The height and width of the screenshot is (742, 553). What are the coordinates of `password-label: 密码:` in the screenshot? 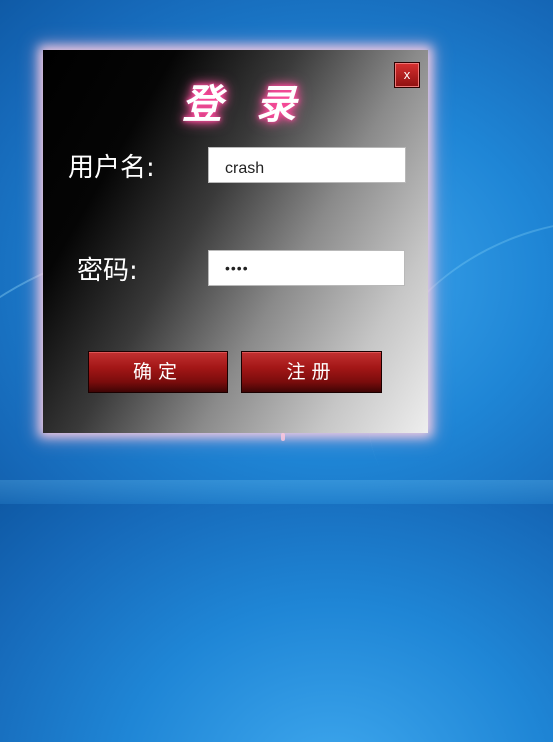 It's located at (107, 271).